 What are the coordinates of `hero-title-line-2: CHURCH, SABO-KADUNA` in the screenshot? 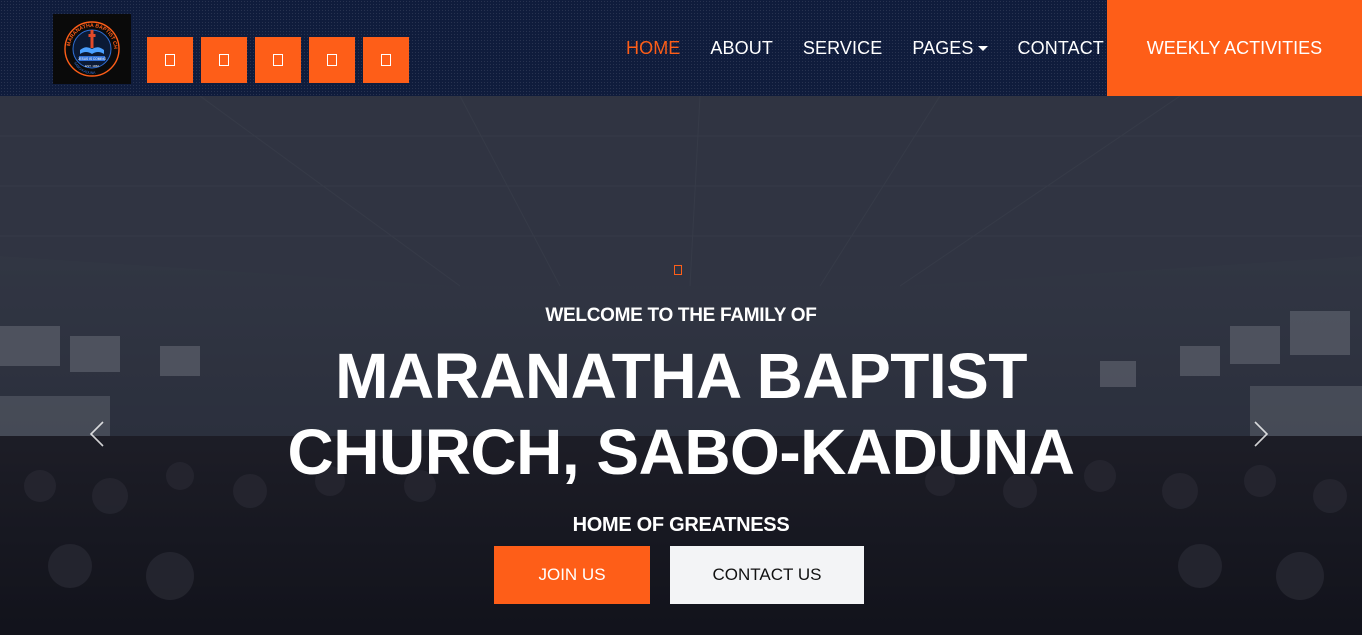 It's located at (681, 452).